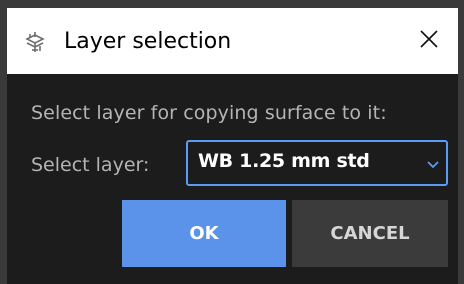  What do you see at coordinates (232, 4) in the screenshot?
I see `window-frame-top` at bounding box center [232, 4].